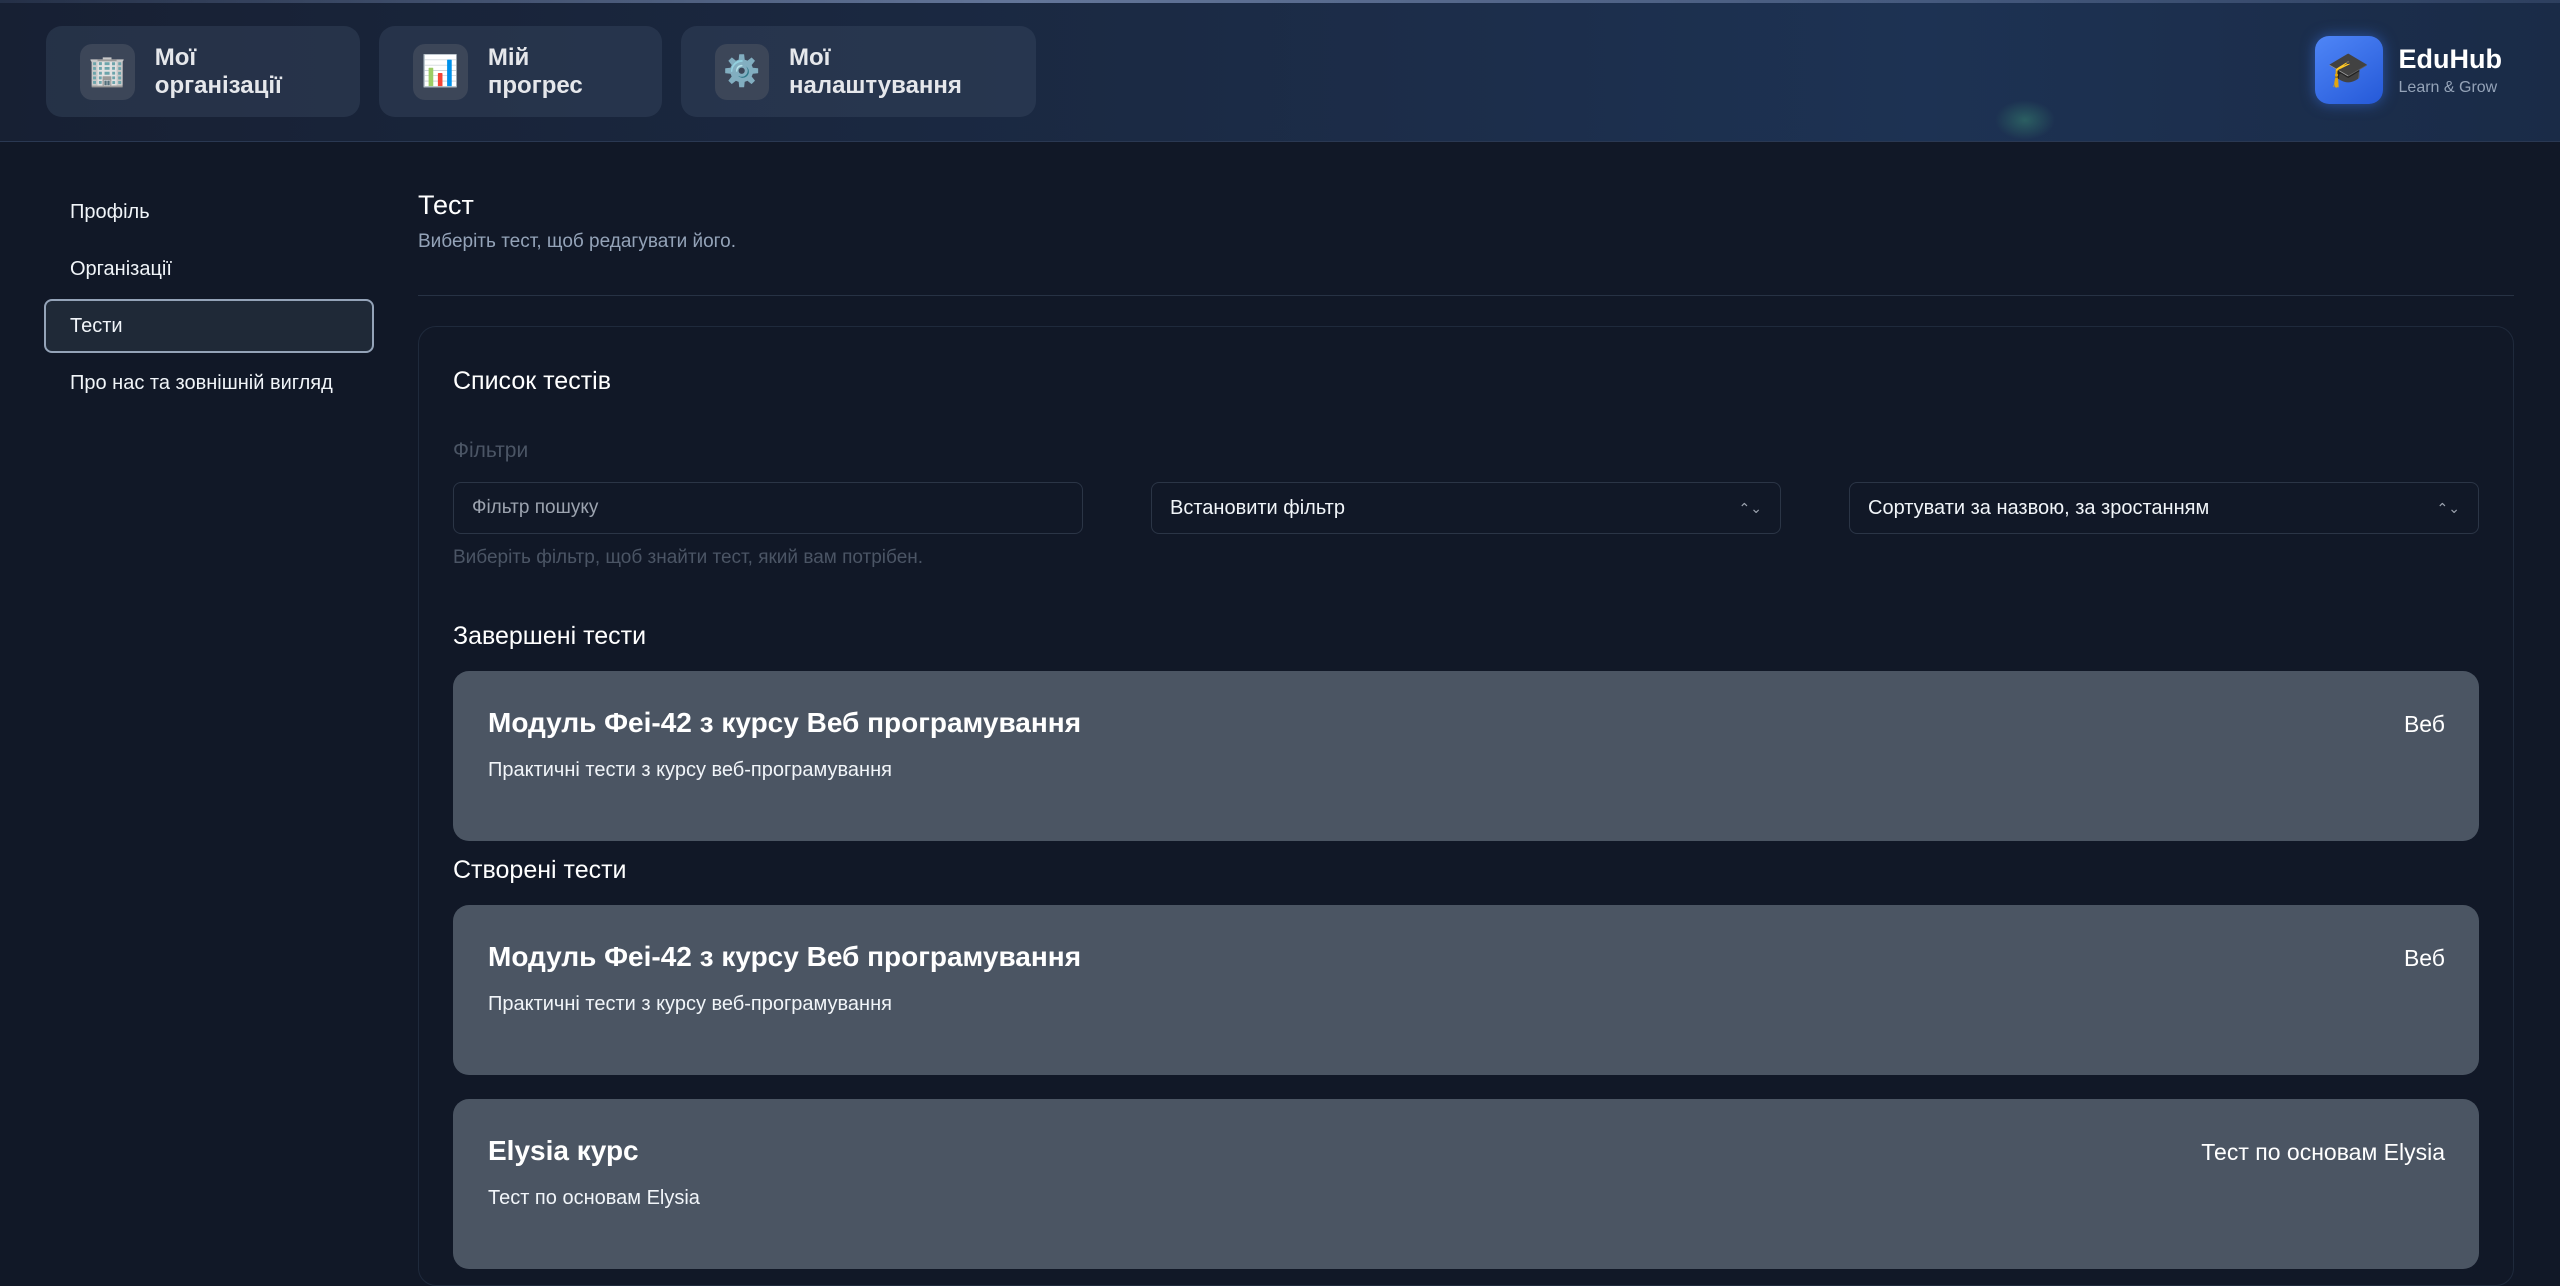  I want to click on test-category: Тест по основам Elysia, so click(2323, 1152).